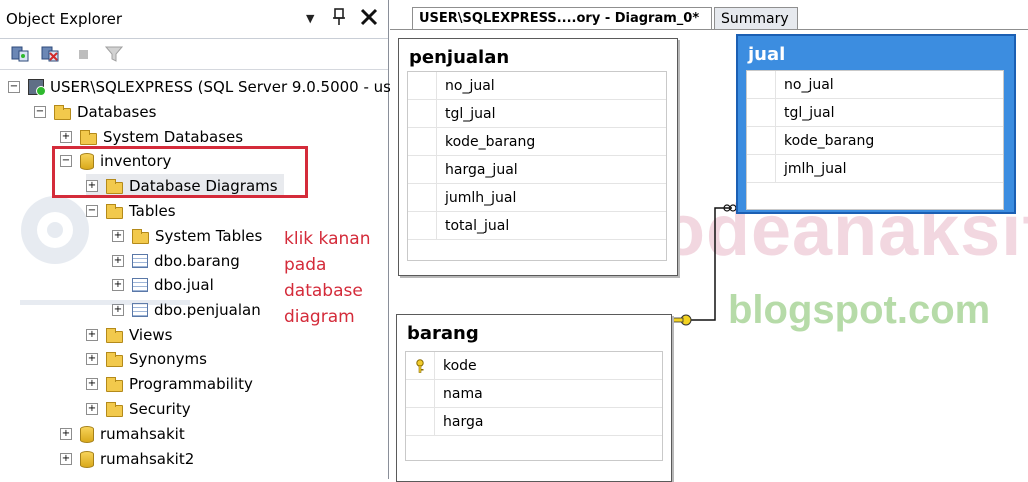 The width and height of the screenshot is (1028, 482). I want to click on object-explorer-header: Object Explorer ▼, so click(194, 19).